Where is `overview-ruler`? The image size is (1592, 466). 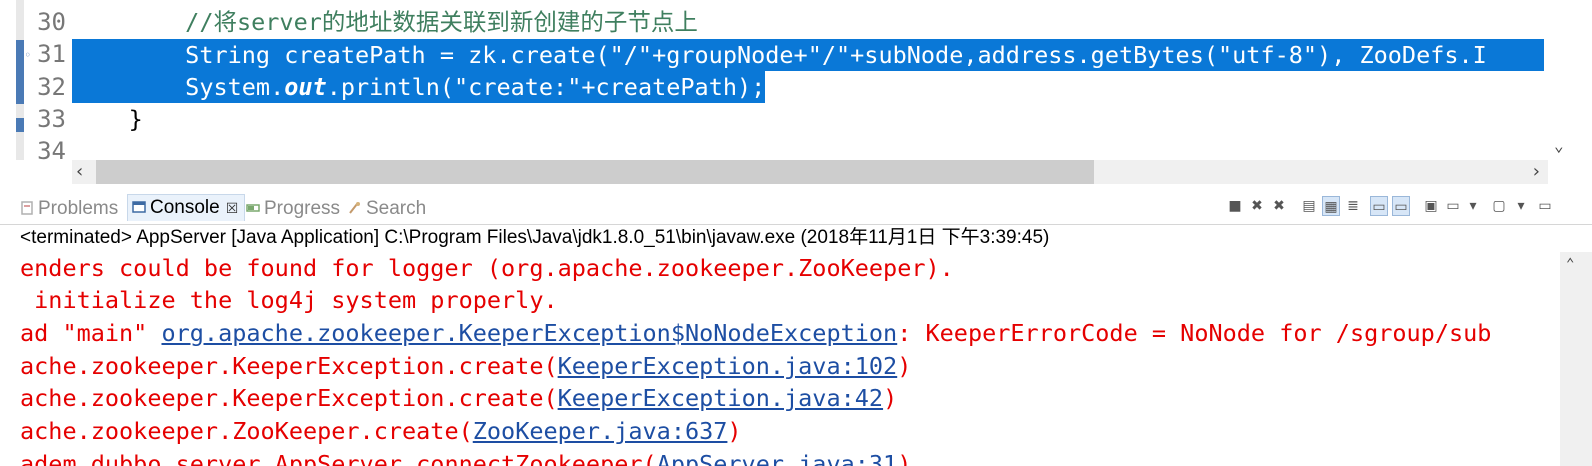 overview-ruler is located at coordinates (20, 80).